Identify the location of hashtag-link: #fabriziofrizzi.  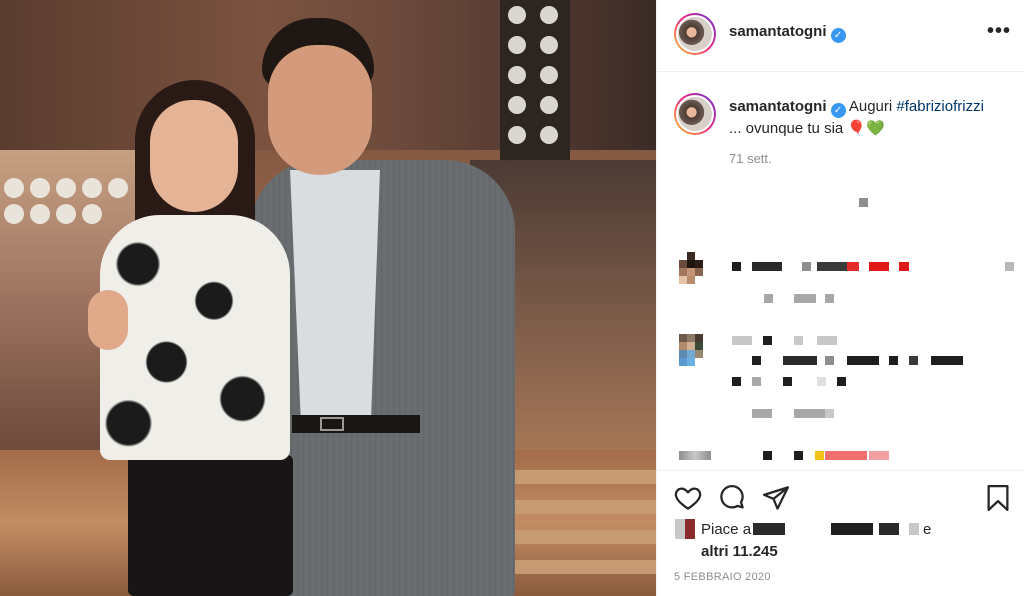
(940, 106).